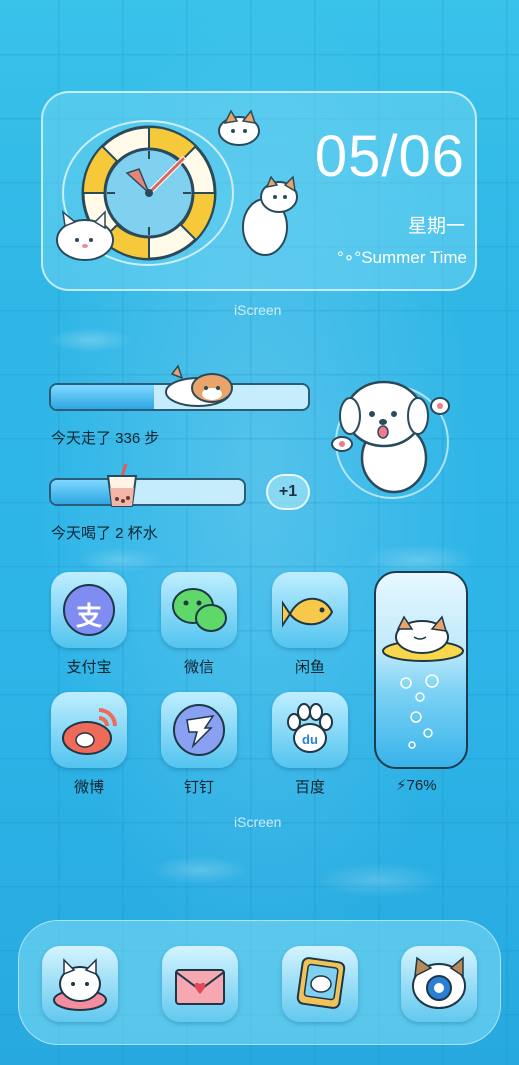 This screenshot has width=519, height=1065. I want to click on fish-icon, so click(308, 612).